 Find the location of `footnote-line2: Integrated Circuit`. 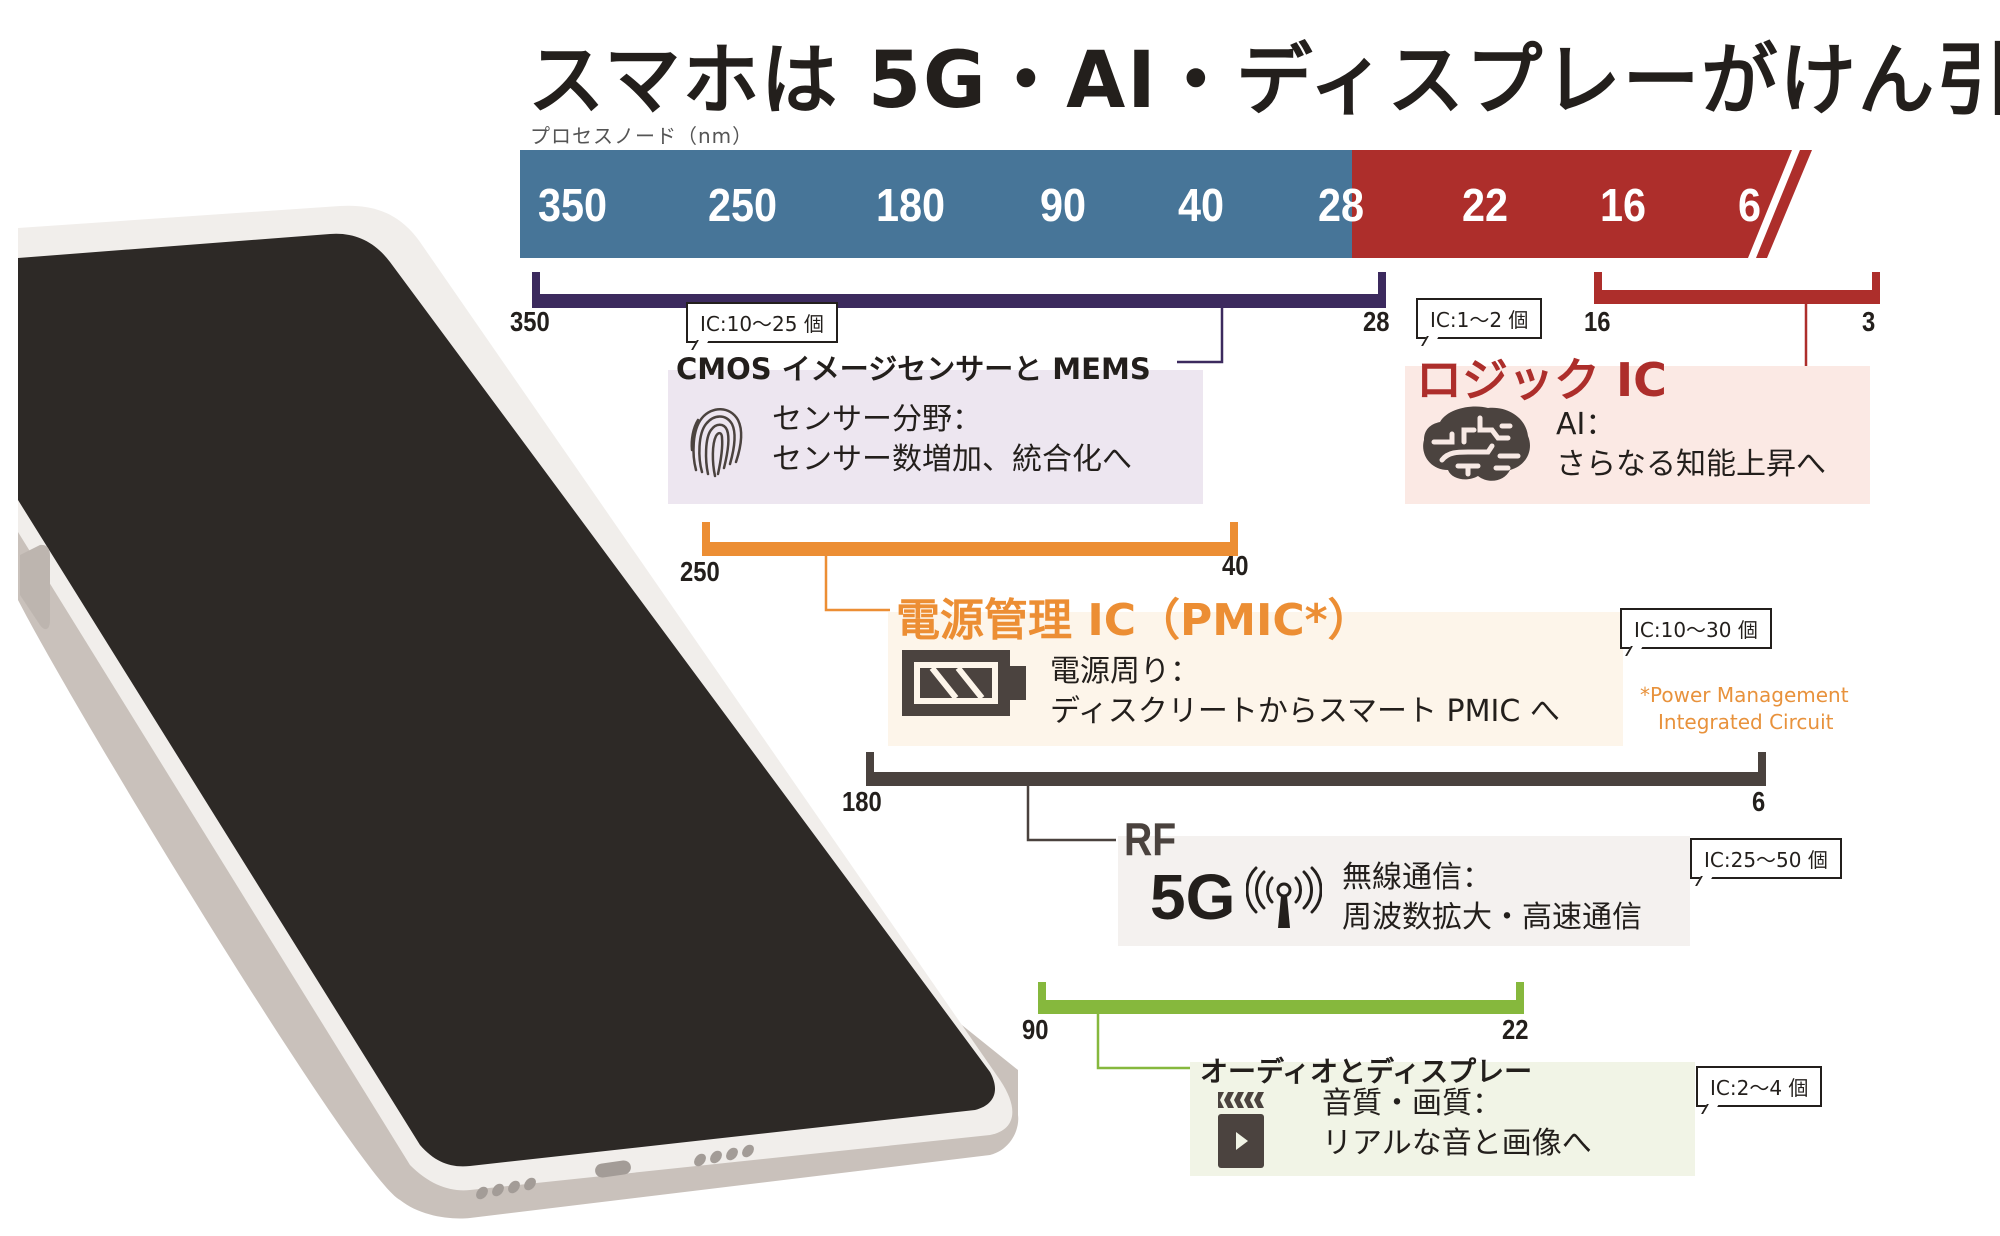

footnote-line2: Integrated Circuit is located at coordinates (1746, 722).